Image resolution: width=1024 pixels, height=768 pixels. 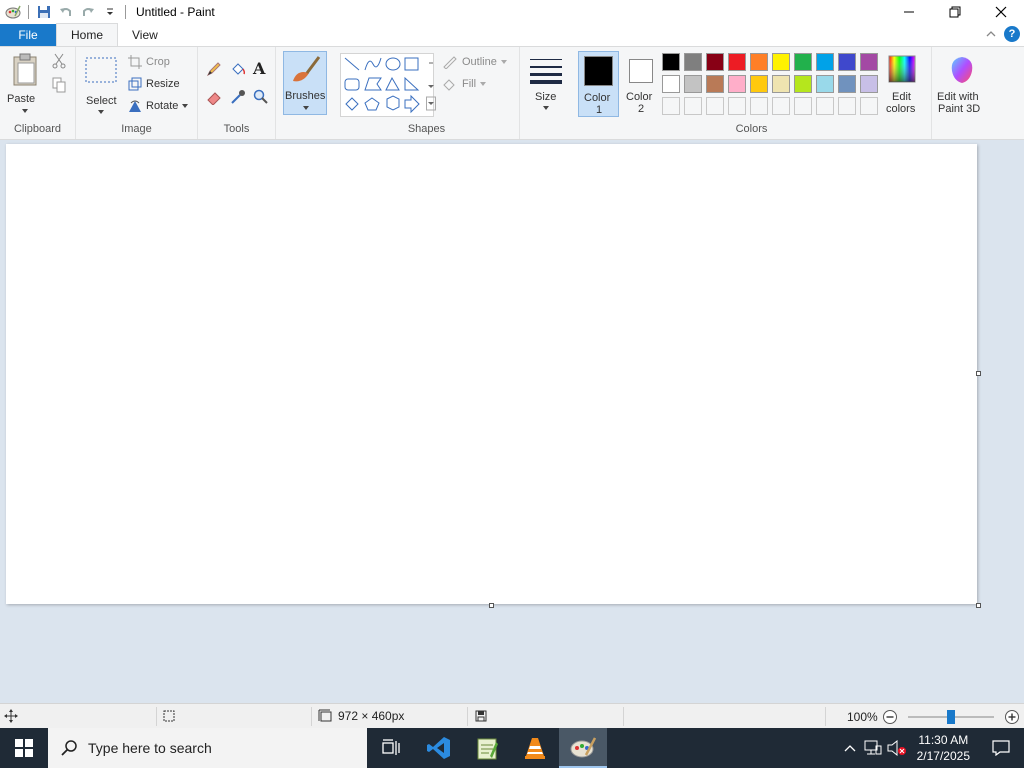 I want to click on shapes-group: Outline Fill Shapes, so click(x=427, y=93).